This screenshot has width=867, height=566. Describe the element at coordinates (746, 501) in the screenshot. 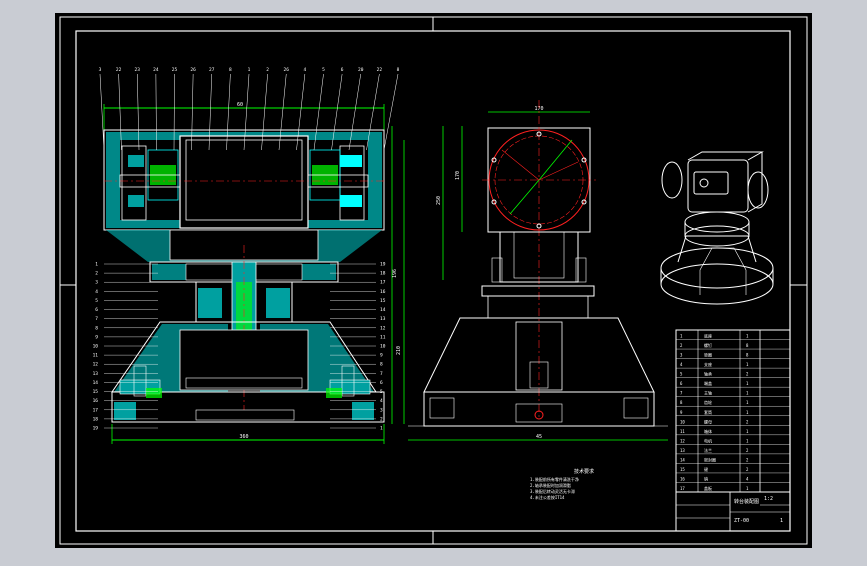

I see `title-part-name: 转台装配图` at that location.